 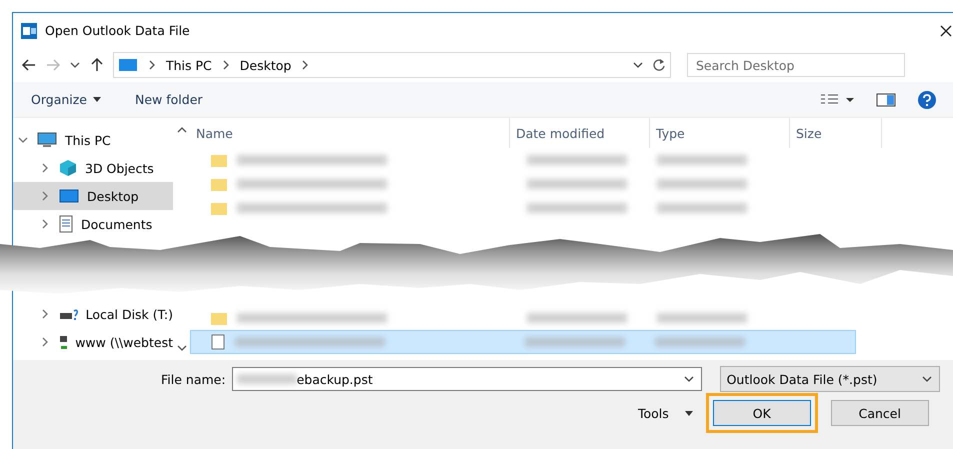 What do you see at coordinates (113, 196) in the screenshot?
I see `sidebar-label: Desktop` at bounding box center [113, 196].